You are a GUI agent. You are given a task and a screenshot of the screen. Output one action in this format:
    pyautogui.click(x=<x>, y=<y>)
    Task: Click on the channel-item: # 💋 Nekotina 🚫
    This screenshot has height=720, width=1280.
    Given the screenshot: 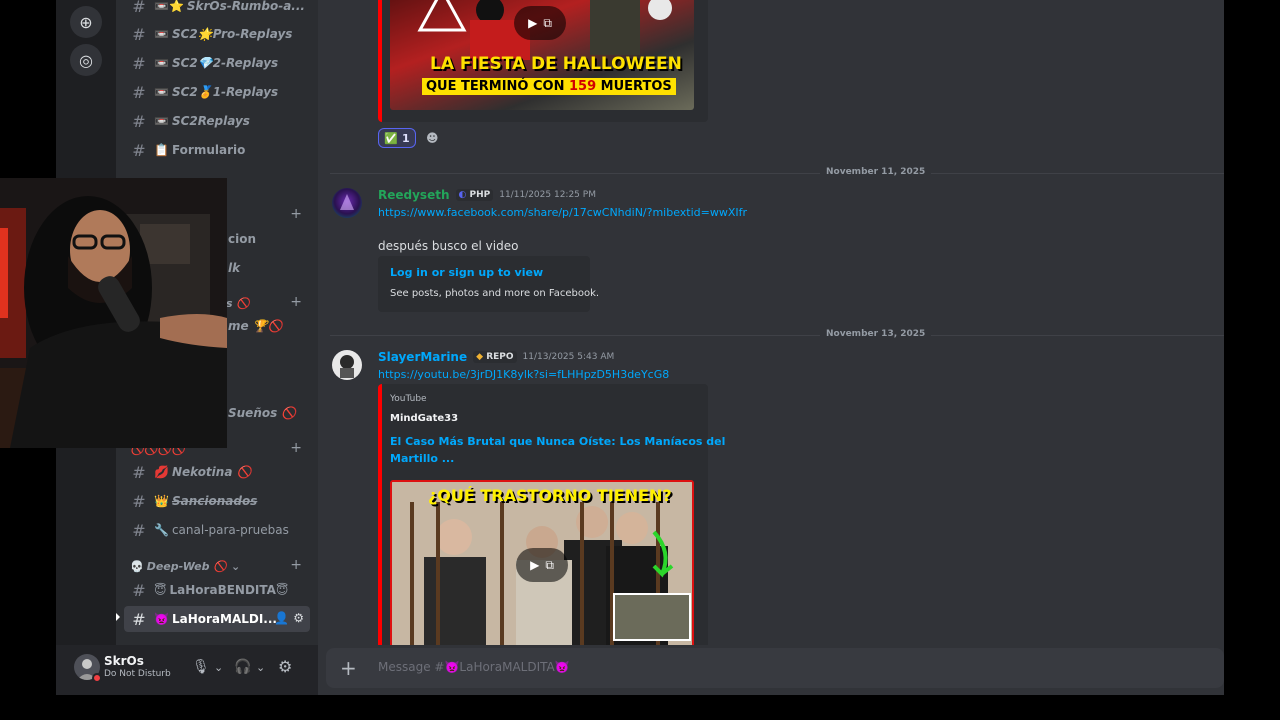 What is the action you would take?
    pyautogui.click(x=217, y=472)
    